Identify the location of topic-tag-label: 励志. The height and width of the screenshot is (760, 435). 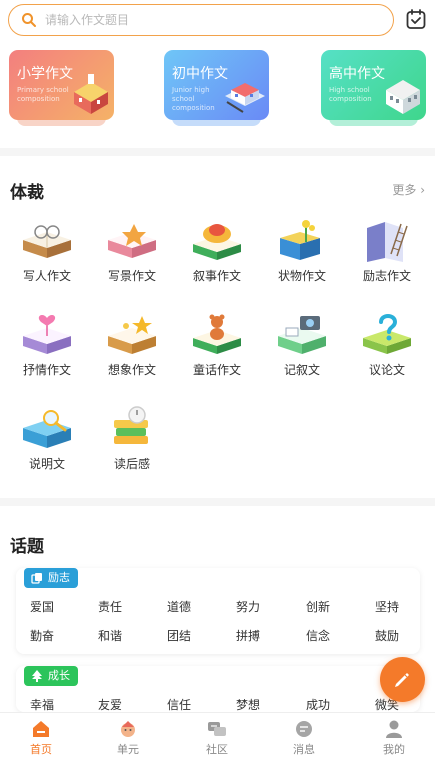
(59, 577).